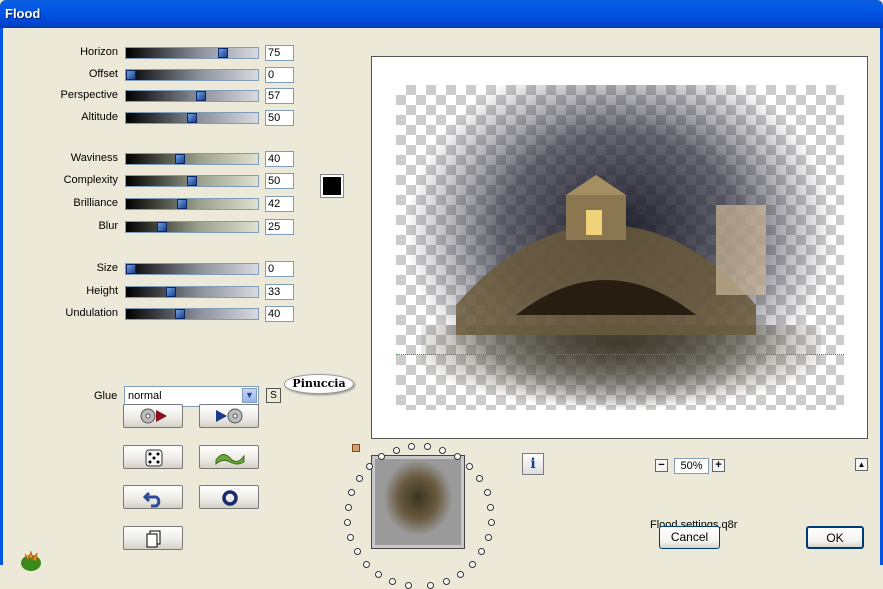 The image size is (883, 589). What do you see at coordinates (192, 96) in the screenshot?
I see `perspective-slider` at bounding box center [192, 96].